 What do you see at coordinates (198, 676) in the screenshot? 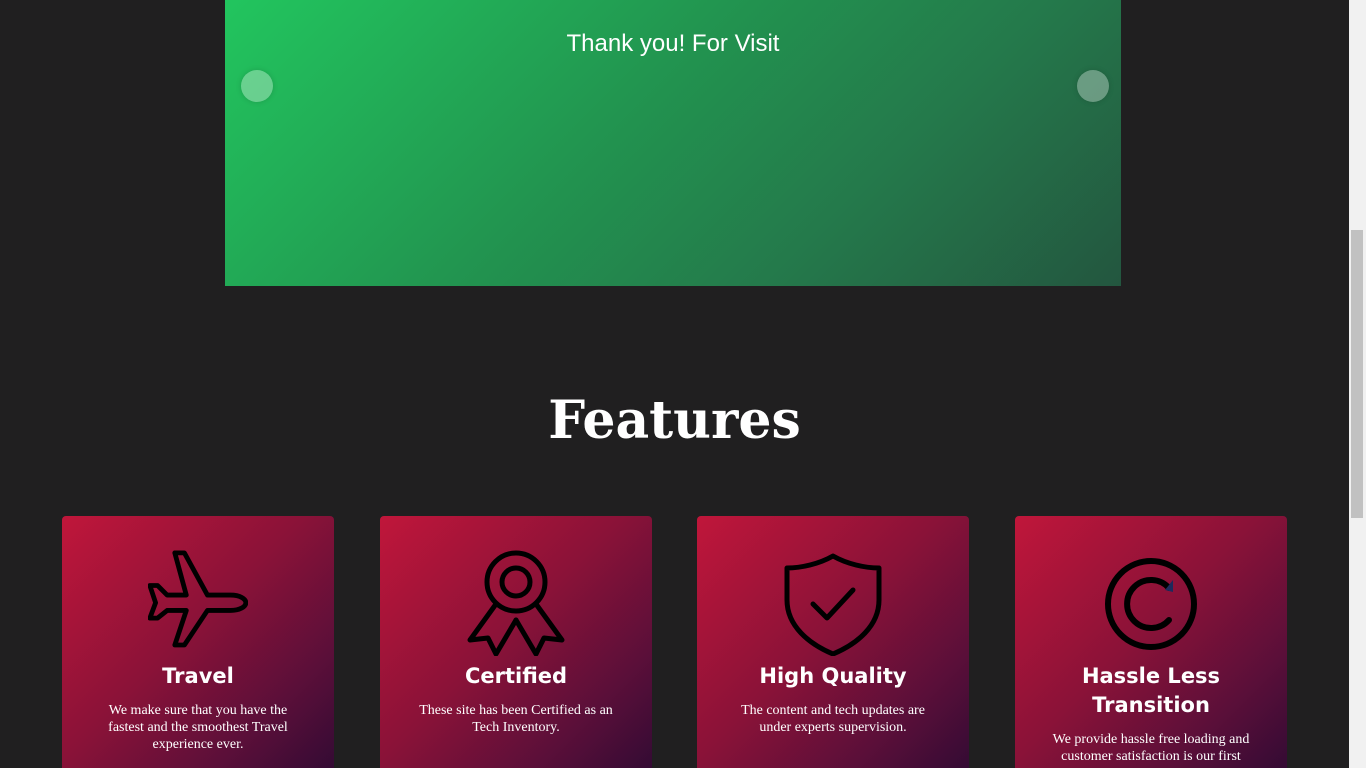
I see `feature-card-title: Travel` at bounding box center [198, 676].